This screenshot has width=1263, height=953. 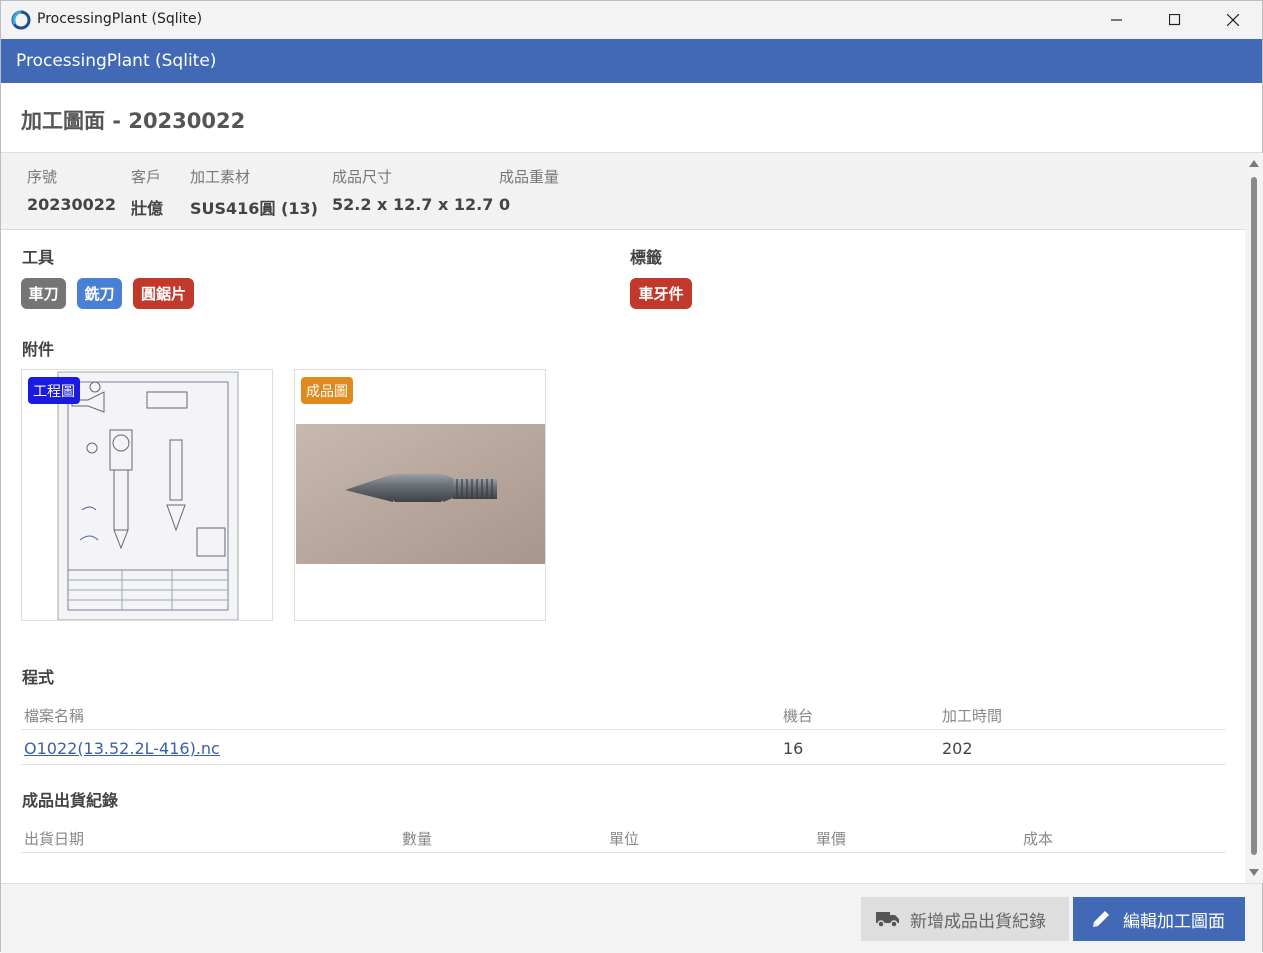 I want to click on info-label: 客戶, so click(x=146, y=177).